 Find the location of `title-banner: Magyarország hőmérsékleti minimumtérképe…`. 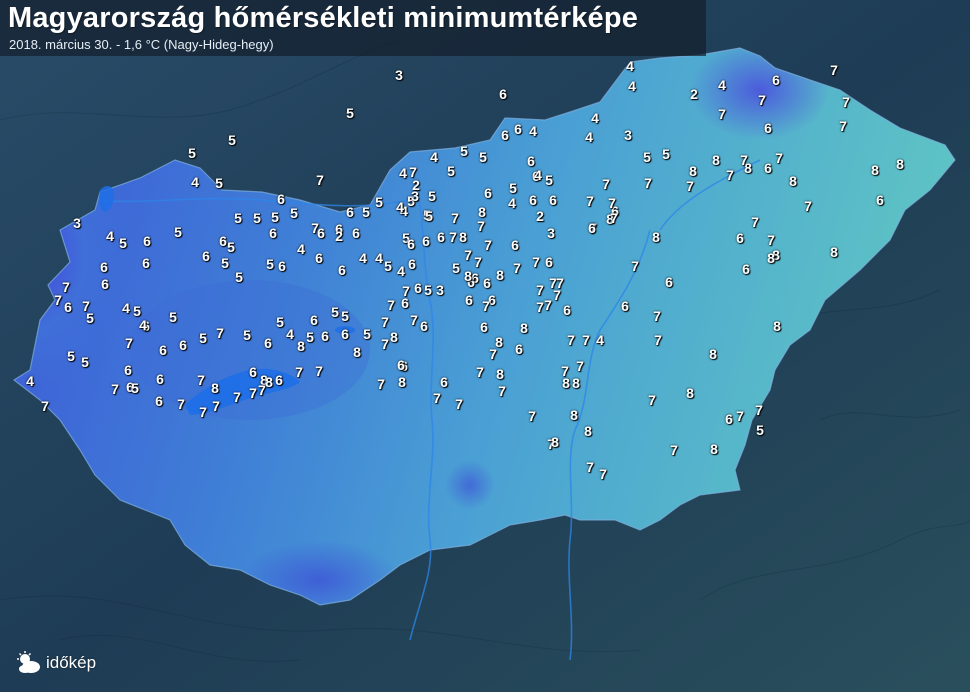

title-banner: Magyarország hőmérsékleti minimumtérképe… is located at coordinates (353, 28).